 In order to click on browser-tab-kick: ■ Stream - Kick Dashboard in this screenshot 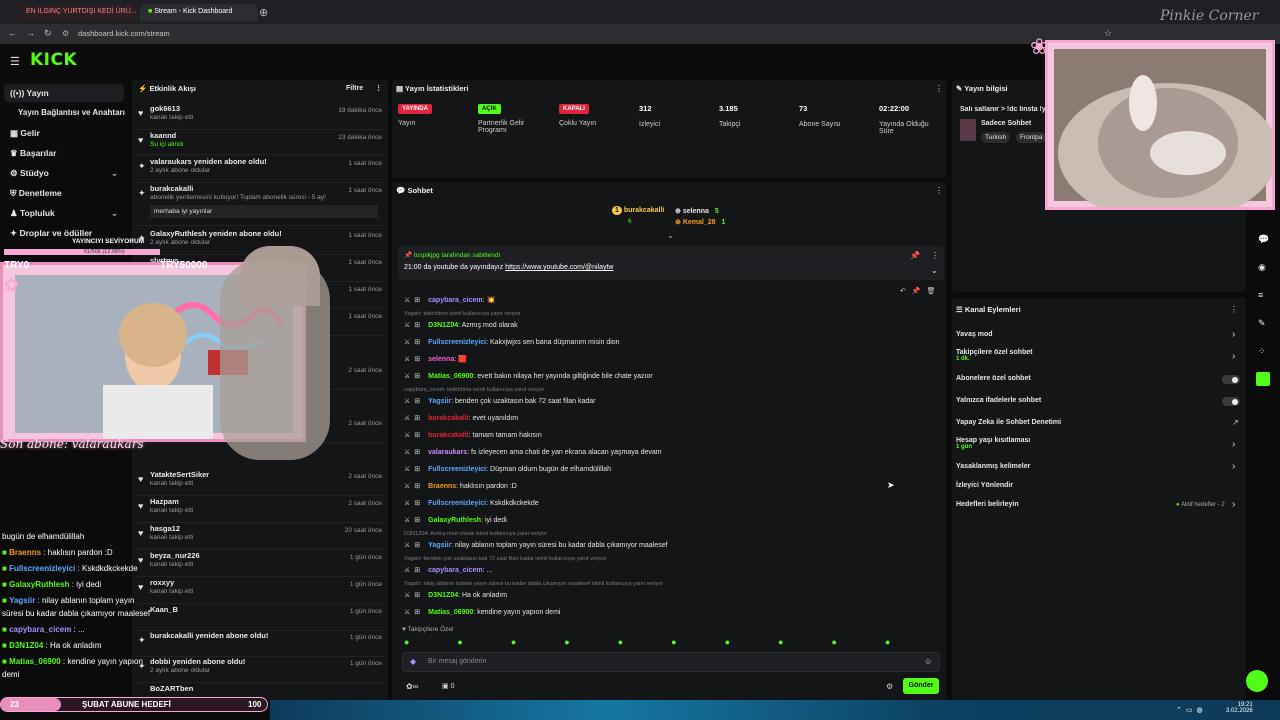, I will do `click(199, 12)`.